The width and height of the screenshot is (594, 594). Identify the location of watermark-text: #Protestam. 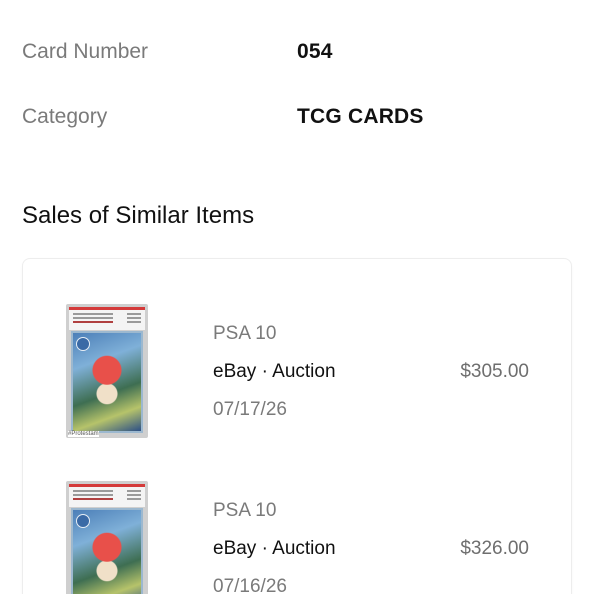
(83, 434).